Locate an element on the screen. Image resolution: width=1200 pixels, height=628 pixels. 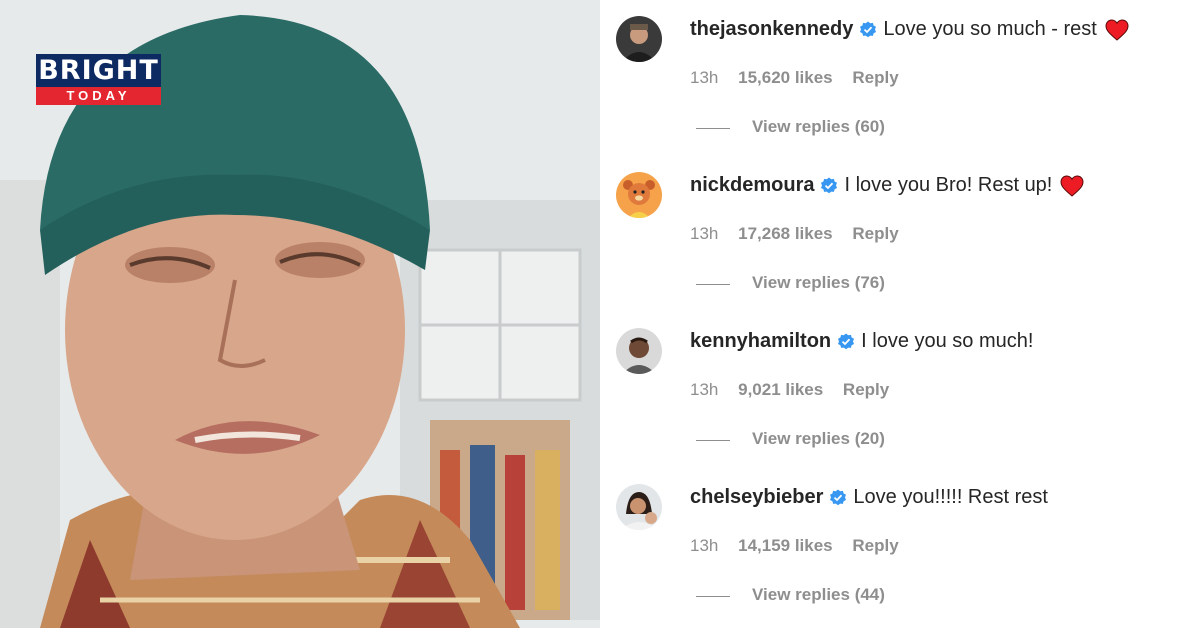
view-replies-button: View replies (60) is located at coordinates (818, 127).